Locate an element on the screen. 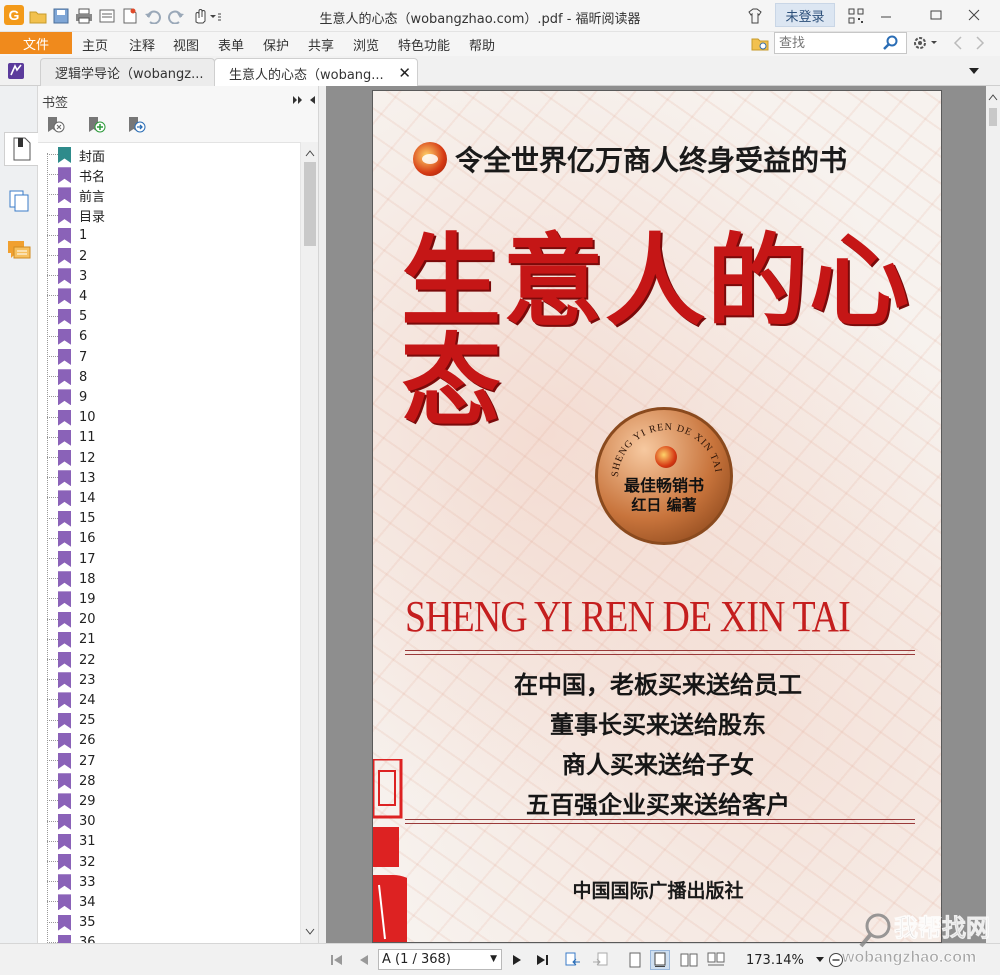  bookmark-item: 29 is located at coordinates (71, 801).